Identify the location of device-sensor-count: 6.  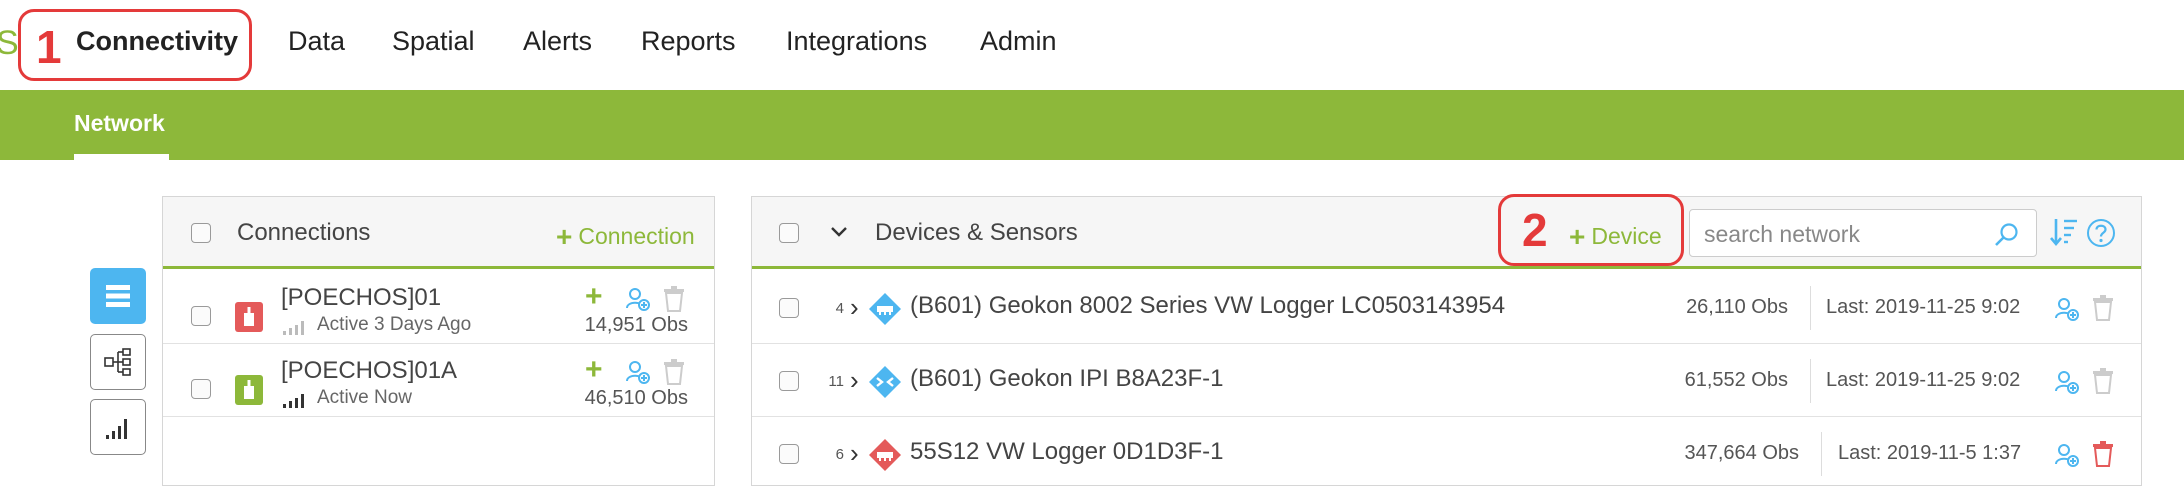
(839, 454).